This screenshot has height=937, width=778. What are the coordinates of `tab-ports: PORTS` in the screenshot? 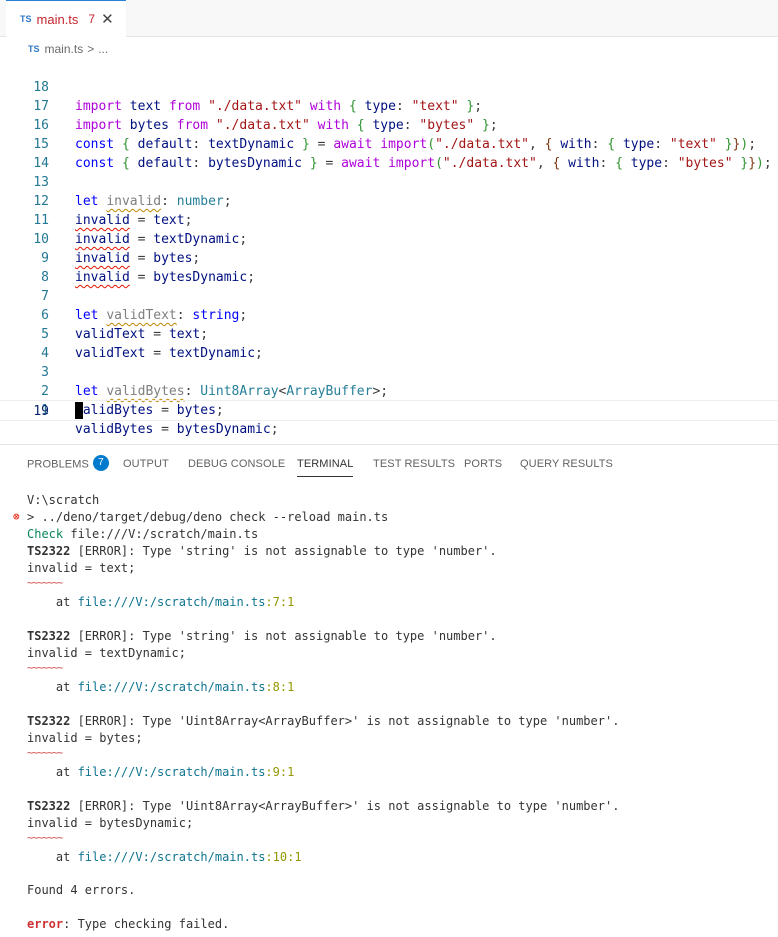 It's located at (483, 464).